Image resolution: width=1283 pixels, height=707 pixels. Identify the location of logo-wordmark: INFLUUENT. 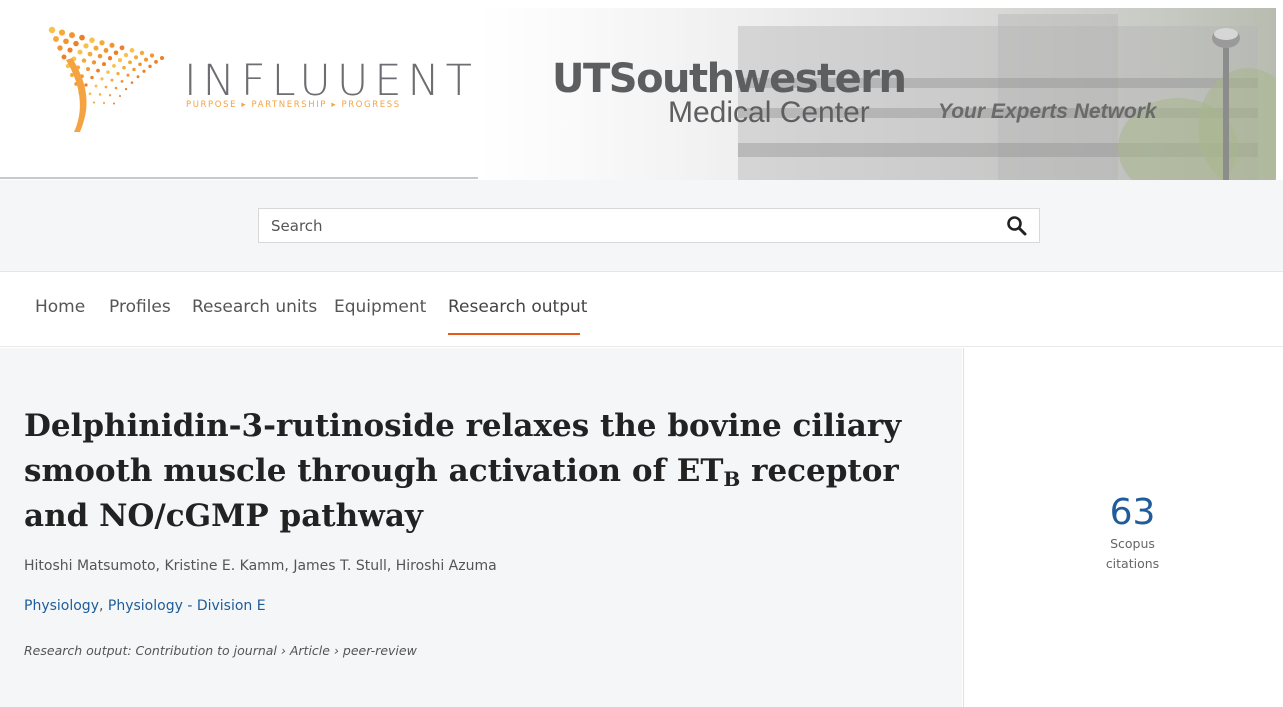
(331, 81).